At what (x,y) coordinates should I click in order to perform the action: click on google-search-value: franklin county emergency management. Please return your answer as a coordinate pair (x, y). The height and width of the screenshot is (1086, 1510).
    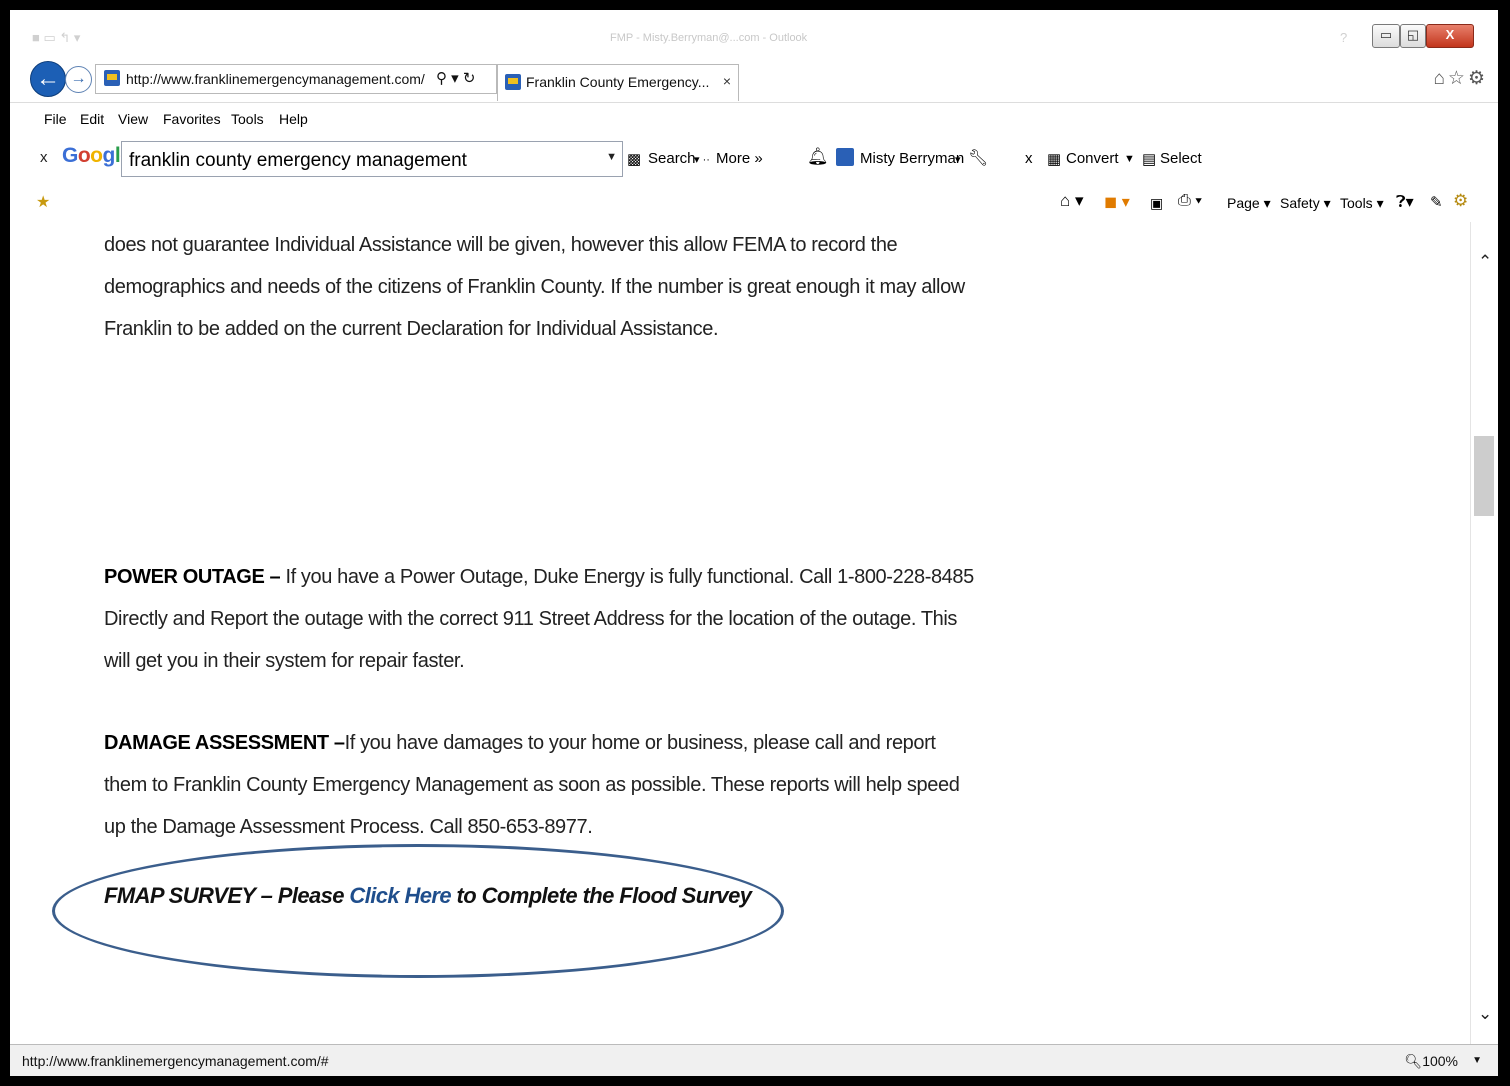
    Looking at the image, I should click on (298, 160).